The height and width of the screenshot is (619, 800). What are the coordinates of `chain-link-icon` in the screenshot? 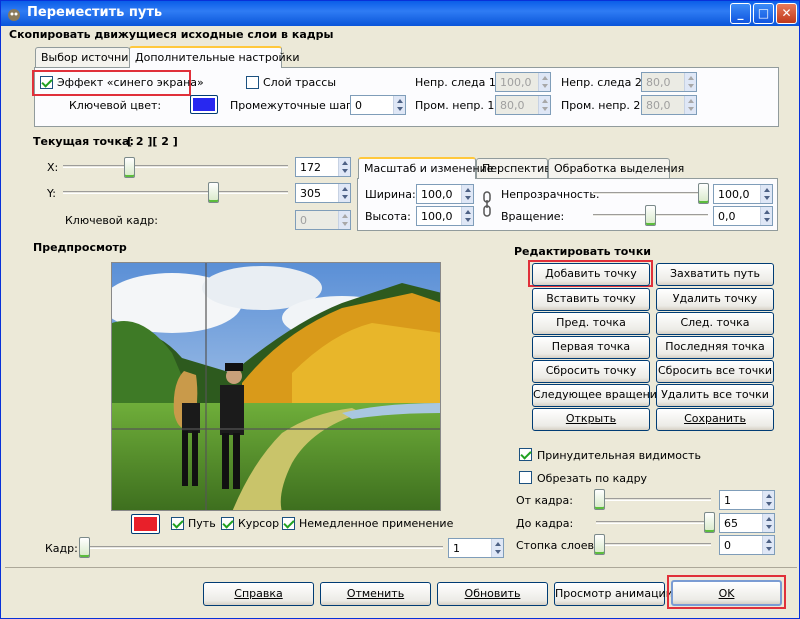 It's located at (487, 204).